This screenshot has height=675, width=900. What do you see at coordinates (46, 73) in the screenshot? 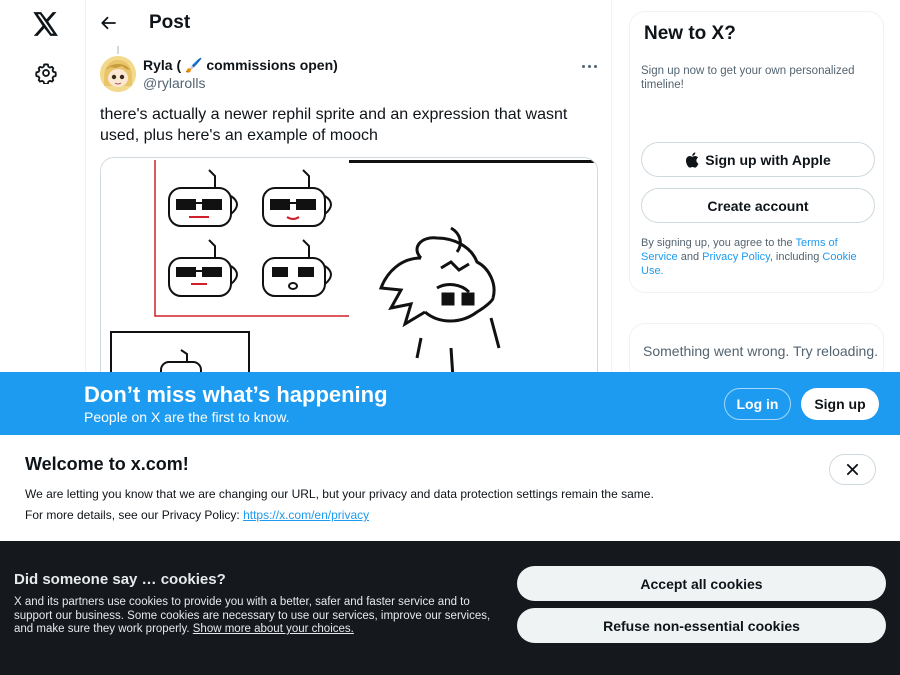
I see `gear-icon` at bounding box center [46, 73].